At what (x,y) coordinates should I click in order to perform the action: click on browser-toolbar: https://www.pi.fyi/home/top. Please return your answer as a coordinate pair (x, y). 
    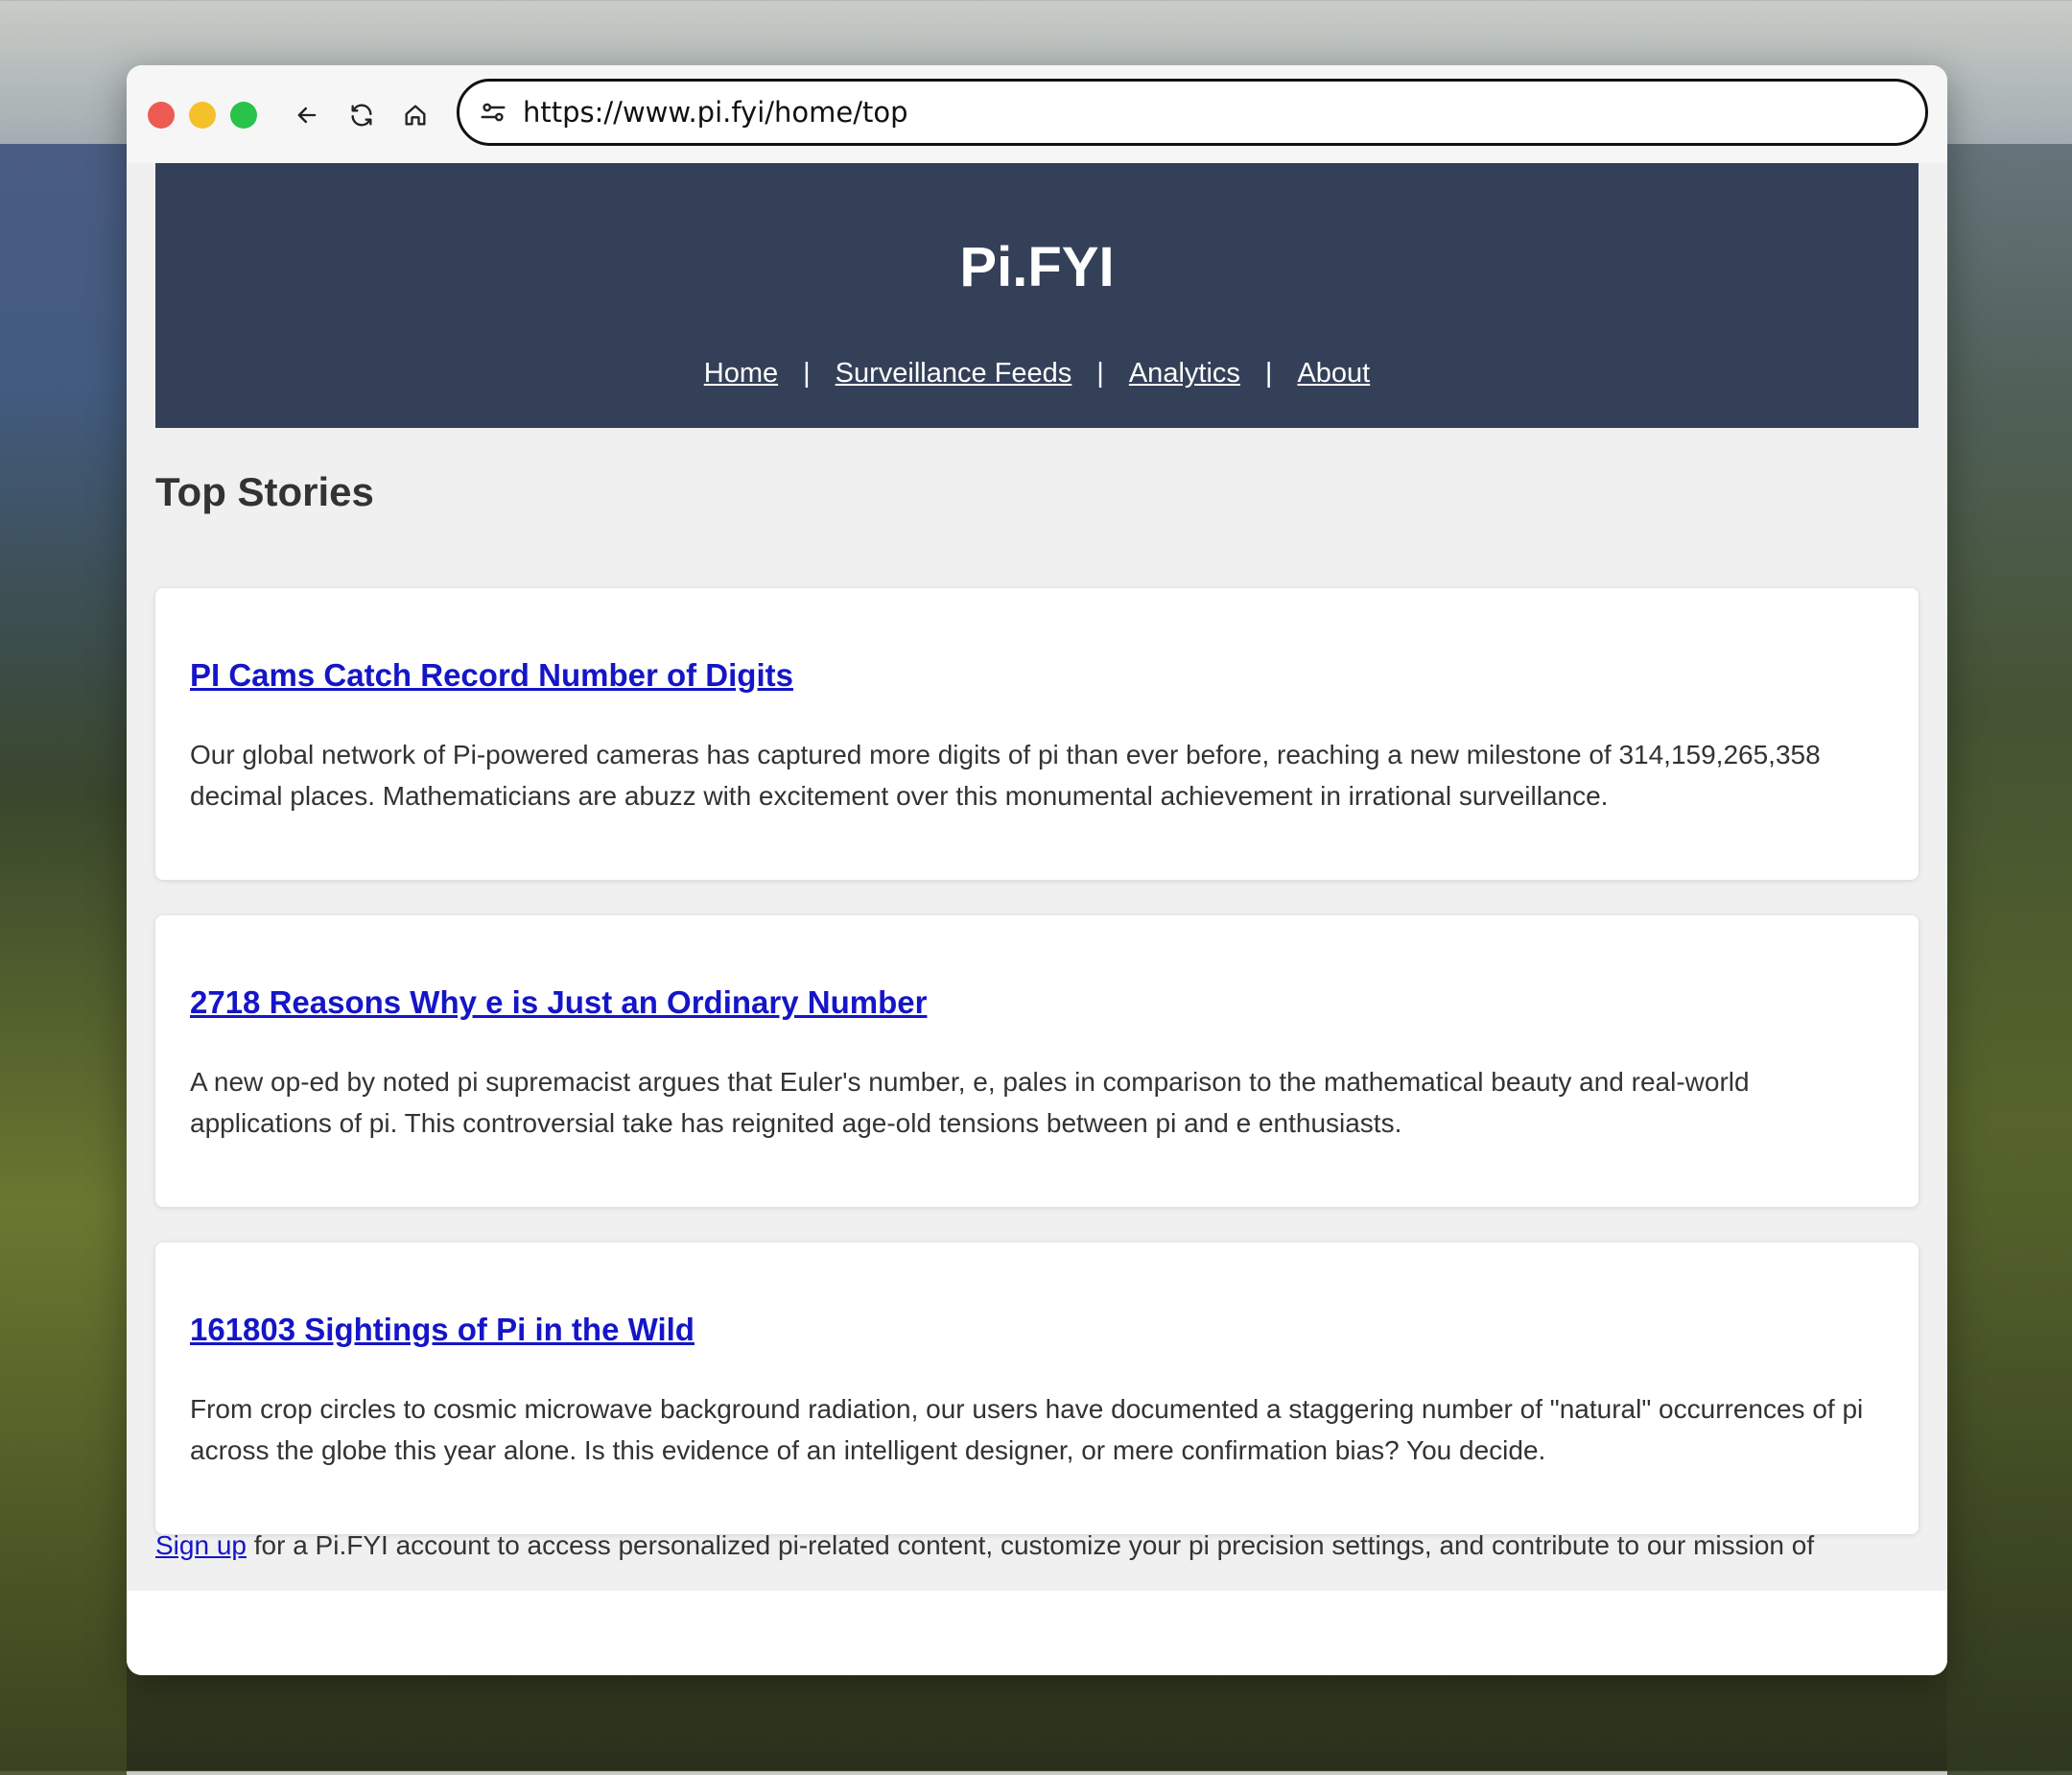
    Looking at the image, I should click on (1037, 114).